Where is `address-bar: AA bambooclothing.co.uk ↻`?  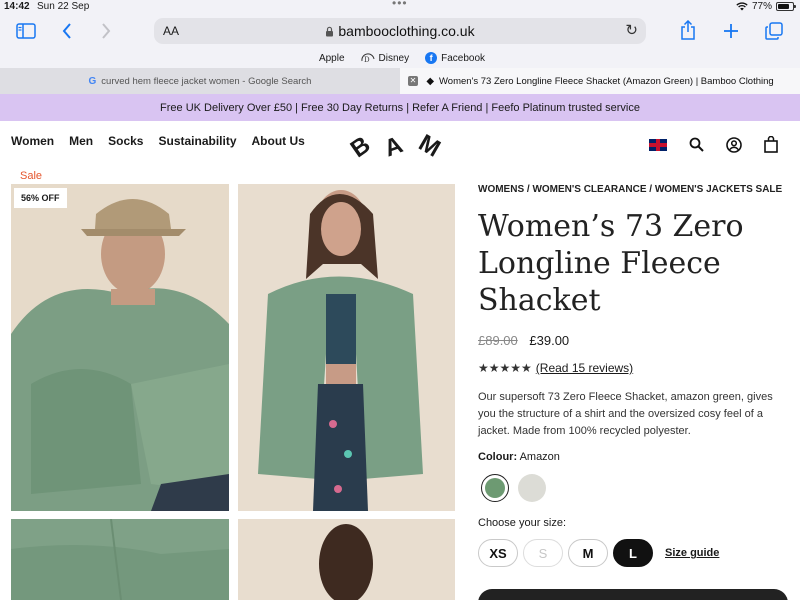 address-bar: AA bambooclothing.co.uk ↻ is located at coordinates (400, 31).